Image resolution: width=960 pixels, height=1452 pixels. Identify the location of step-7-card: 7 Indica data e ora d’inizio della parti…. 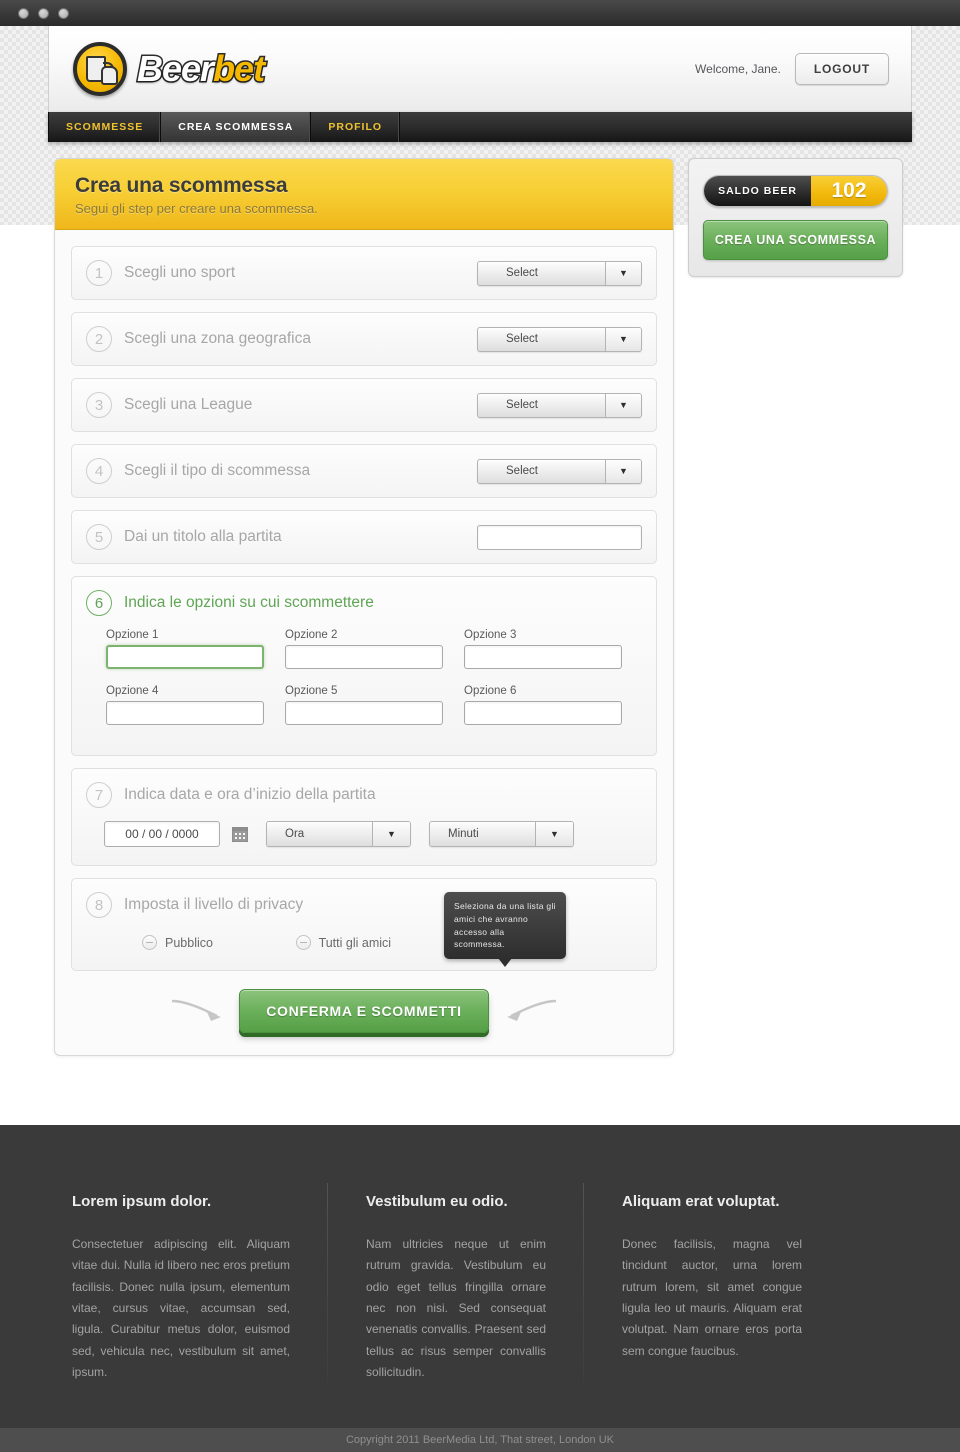
(364, 817).